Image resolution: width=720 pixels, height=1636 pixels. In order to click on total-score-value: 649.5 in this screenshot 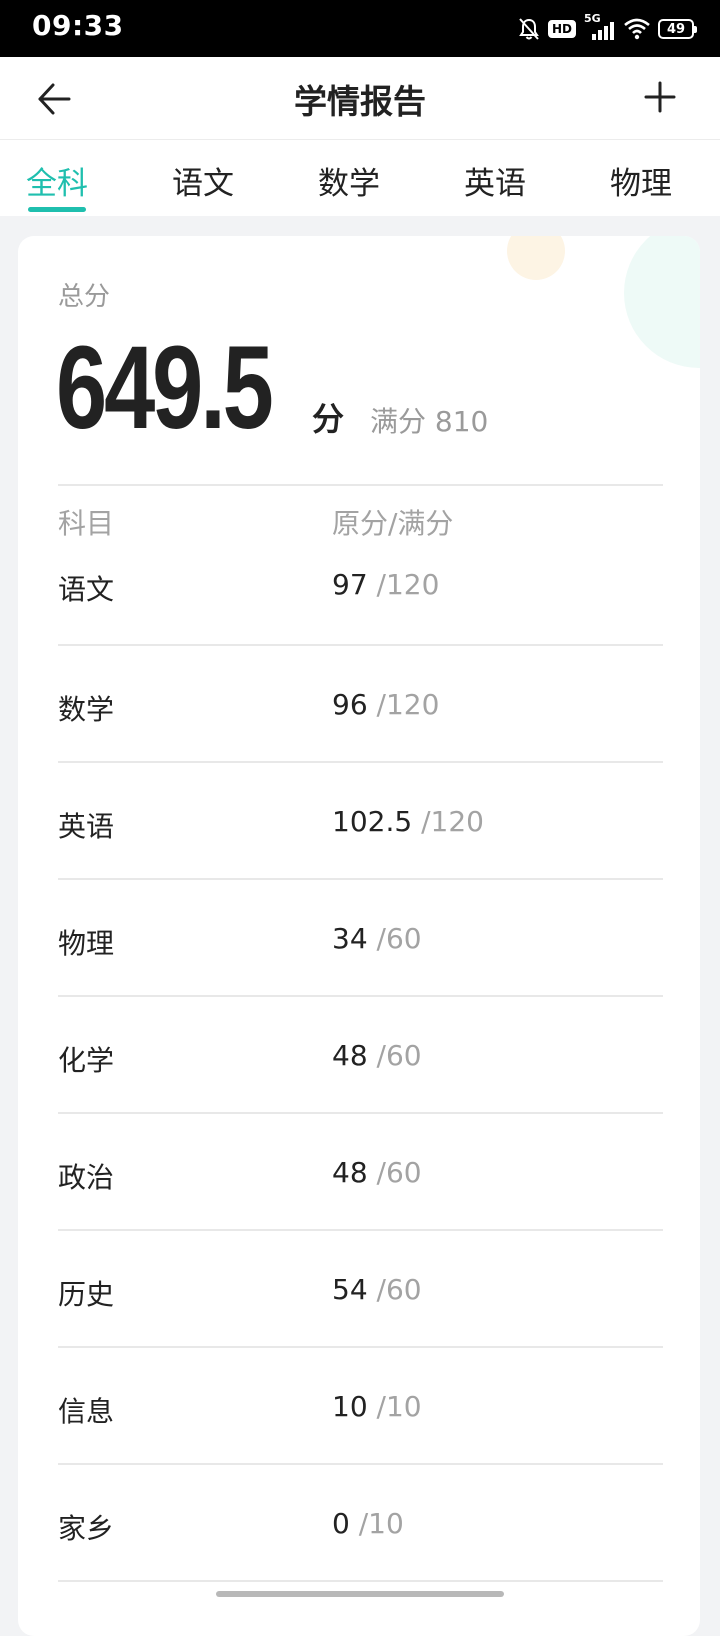, I will do `click(165, 388)`.